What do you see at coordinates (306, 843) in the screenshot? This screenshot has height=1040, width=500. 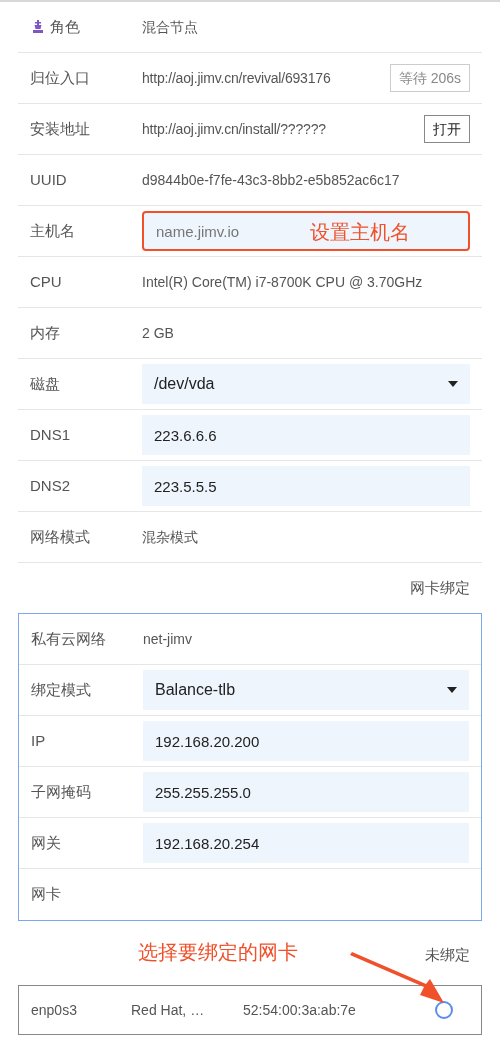 I see `text-field: 192.168.20.254` at bounding box center [306, 843].